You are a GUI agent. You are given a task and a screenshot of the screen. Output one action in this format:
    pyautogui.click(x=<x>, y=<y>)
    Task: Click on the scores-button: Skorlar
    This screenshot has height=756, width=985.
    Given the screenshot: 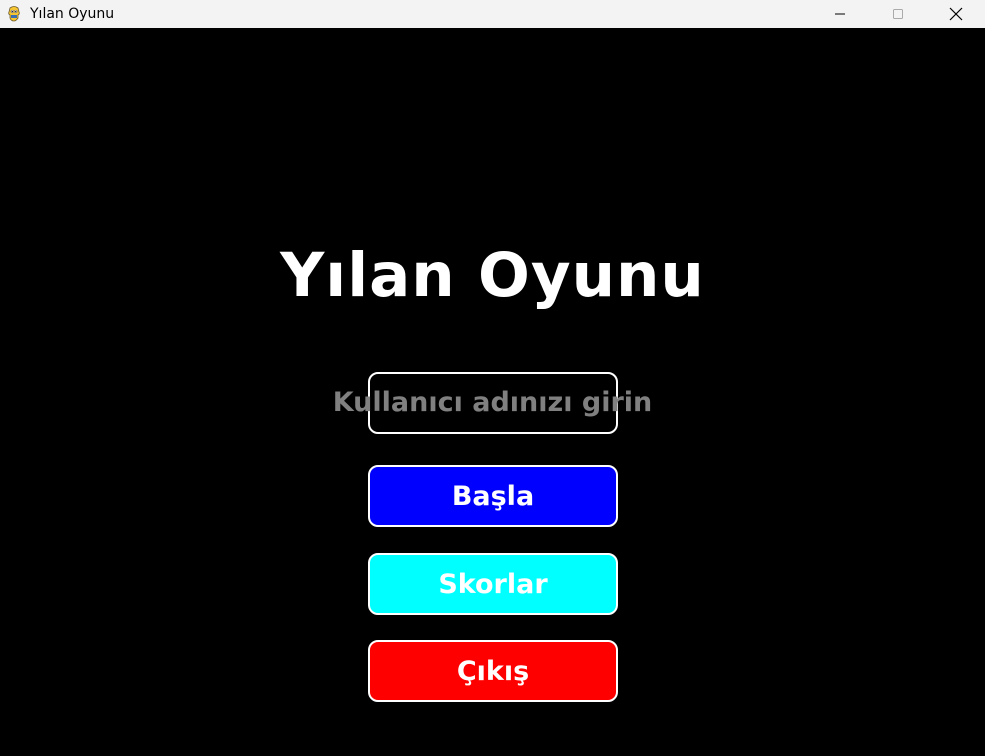 What is the action you would take?
    pyautogui.click(x=493, y=584)
    